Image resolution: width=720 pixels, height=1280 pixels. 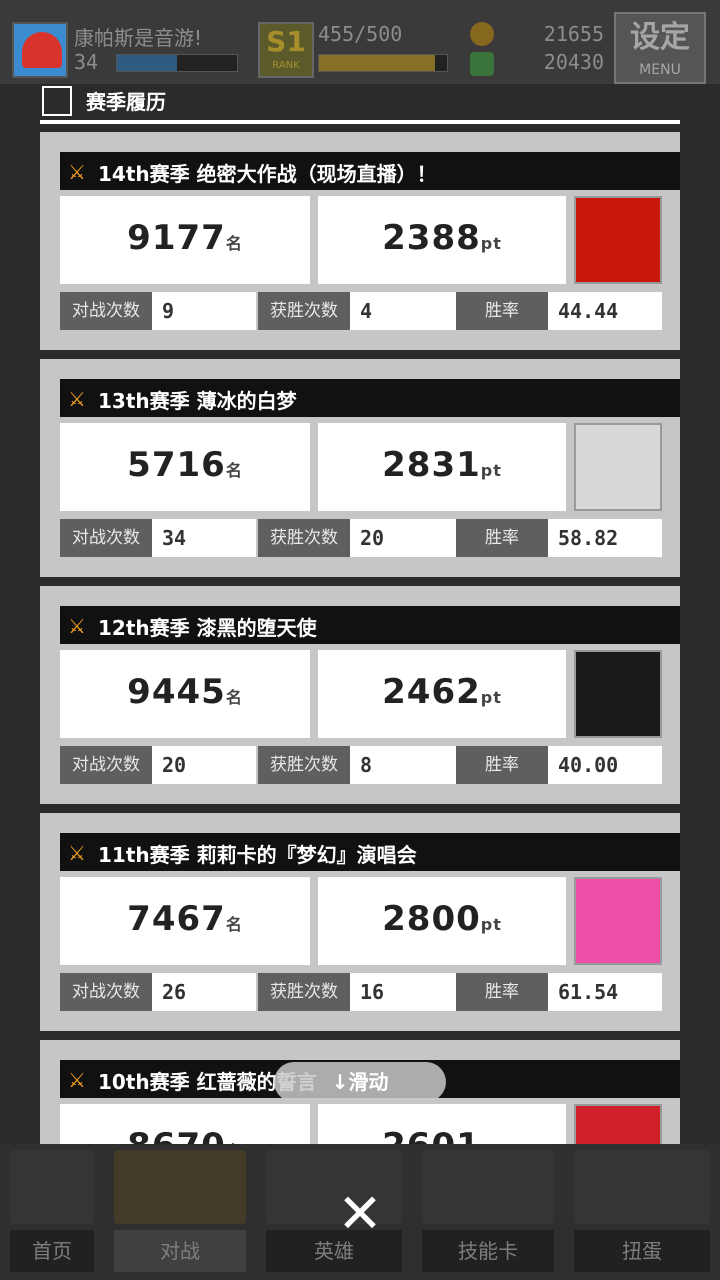 I want to click on season-points-box: 2388pt, so click(x=442, y=240).